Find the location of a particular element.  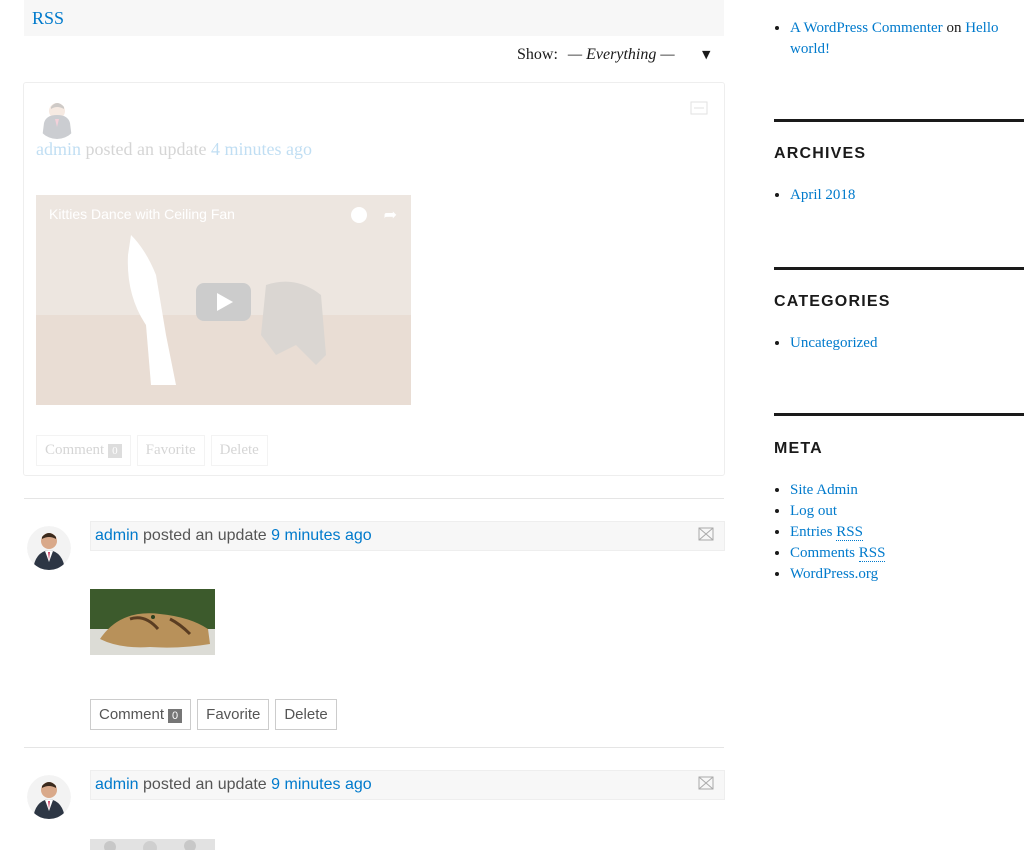

rss-bar: RSS is located at coordinates (374, 18).